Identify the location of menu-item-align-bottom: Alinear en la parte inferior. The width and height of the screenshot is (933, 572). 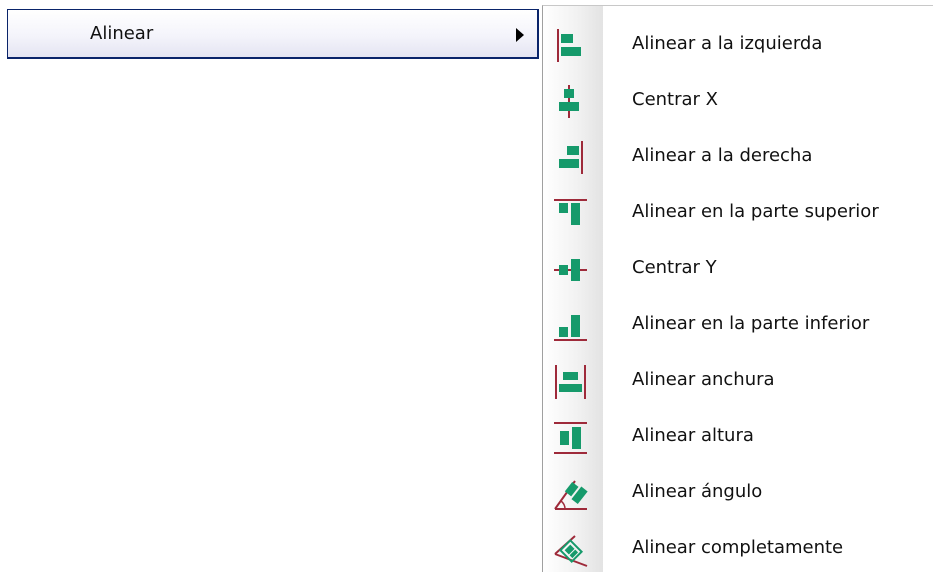
(738, 326).